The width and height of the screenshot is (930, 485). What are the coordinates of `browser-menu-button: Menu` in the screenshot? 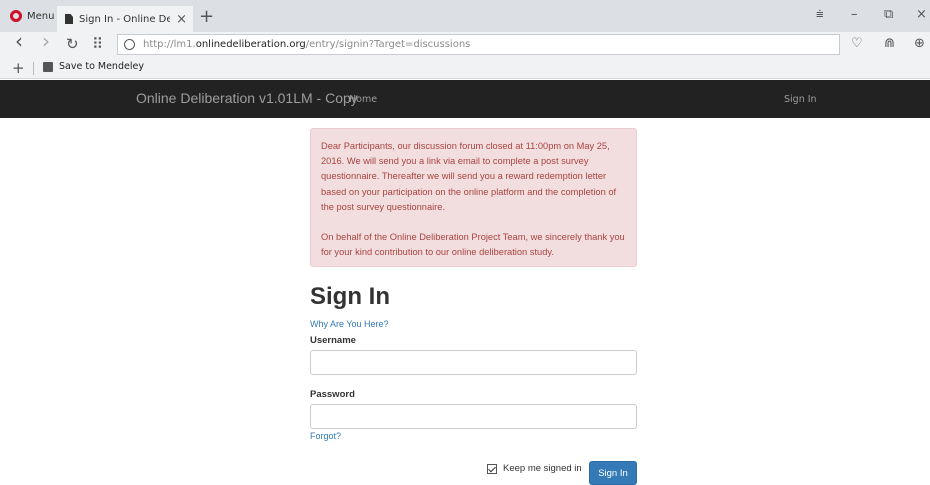 It's located at (28, 16).